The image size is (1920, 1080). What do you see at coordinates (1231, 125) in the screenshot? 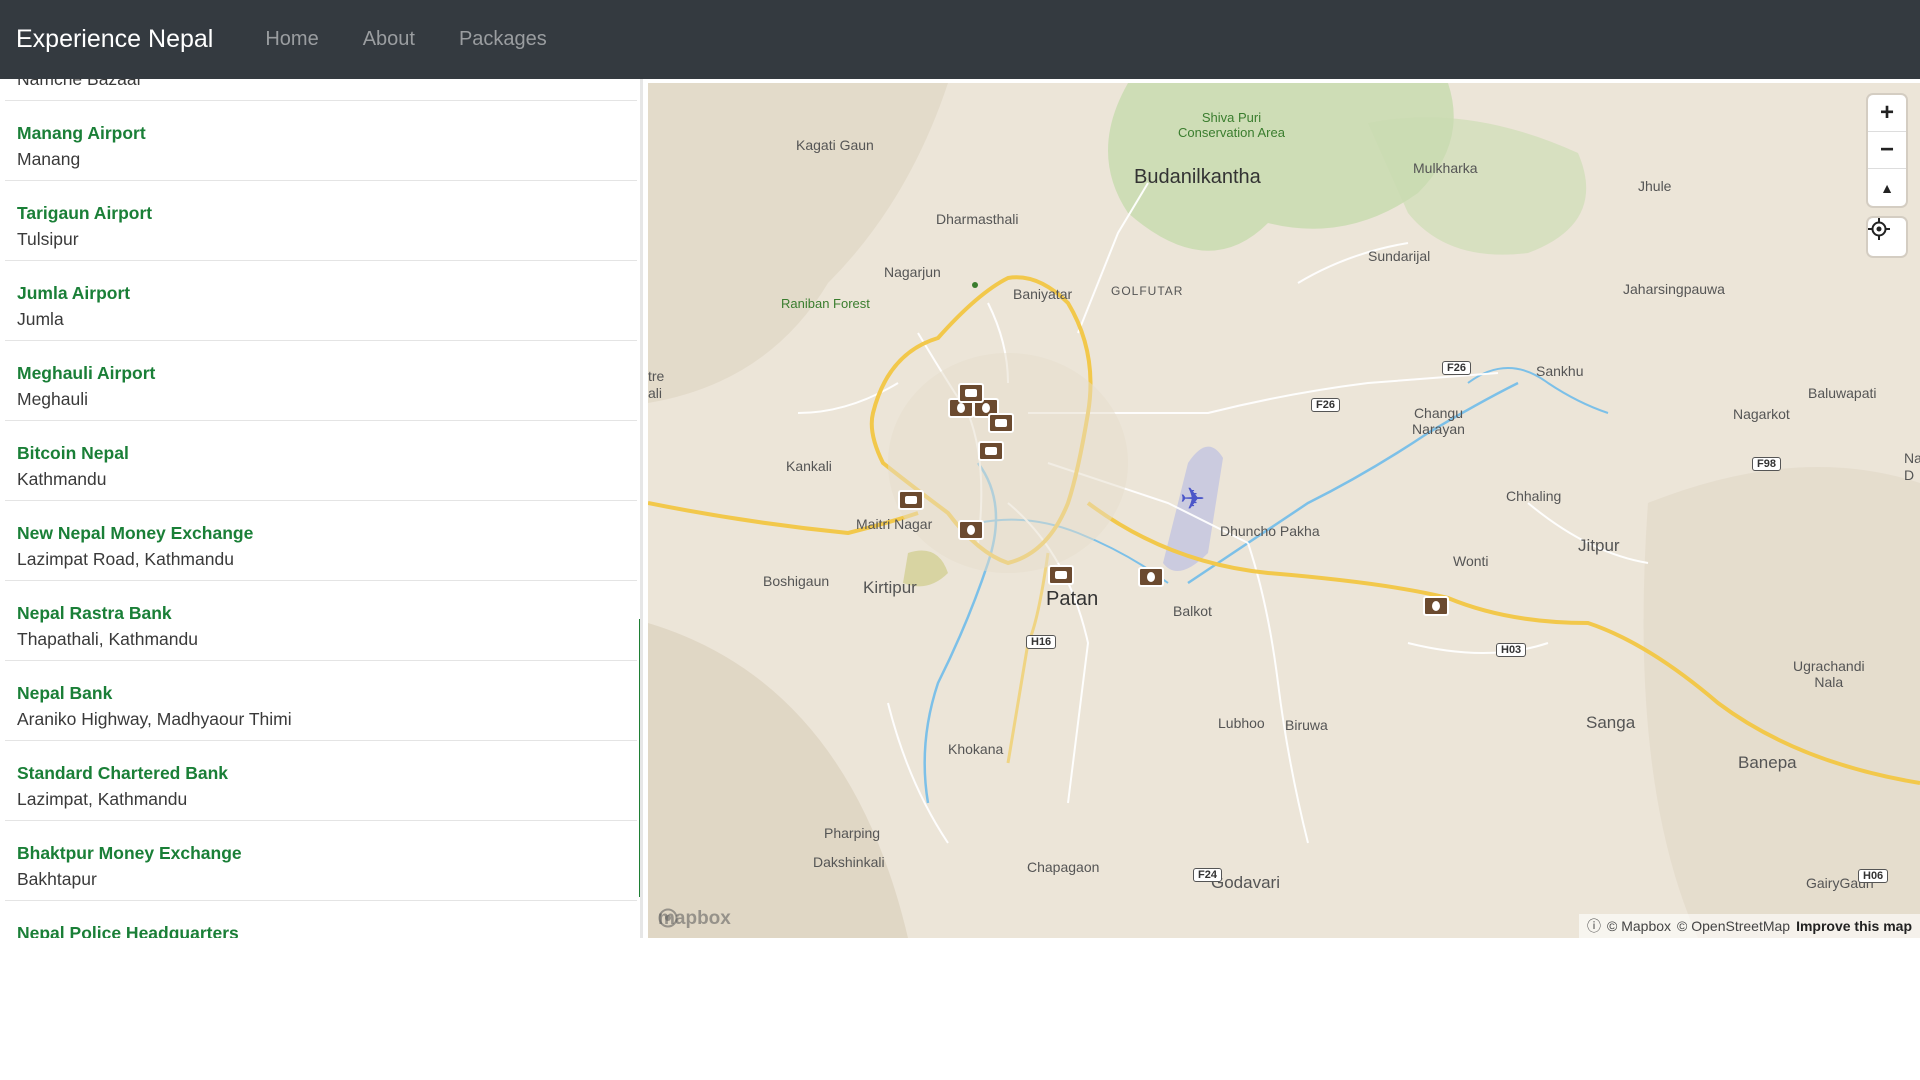
I see `map-label: Shiva Puri Conservation Area` at bounding box center [1231, 125].